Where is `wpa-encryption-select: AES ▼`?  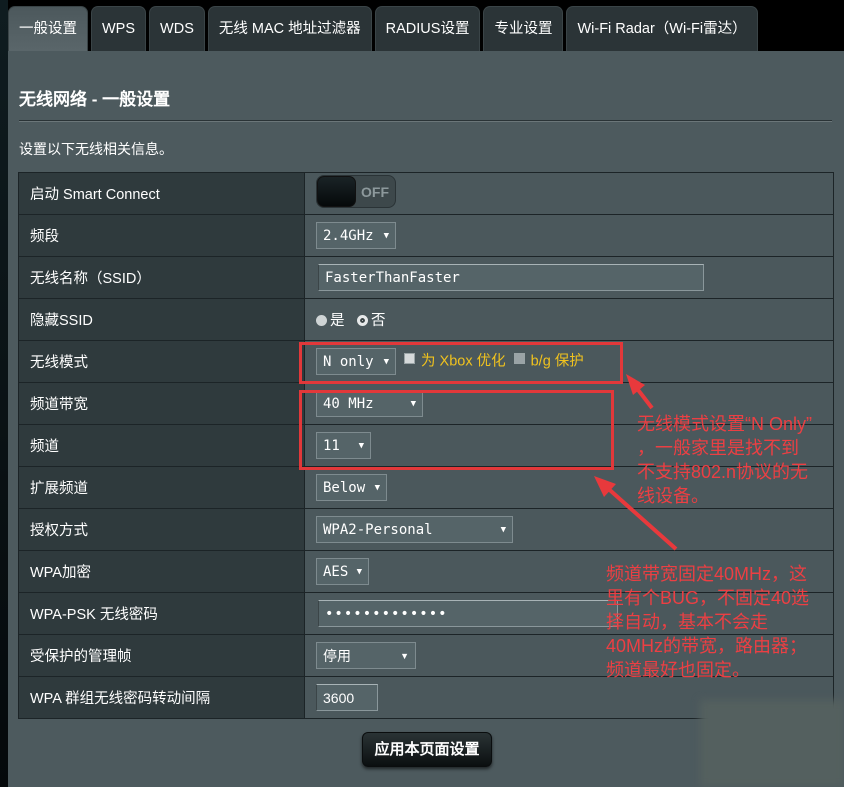 wpa-encryption-select: AES ▼ is located at coordinates (342, 571).